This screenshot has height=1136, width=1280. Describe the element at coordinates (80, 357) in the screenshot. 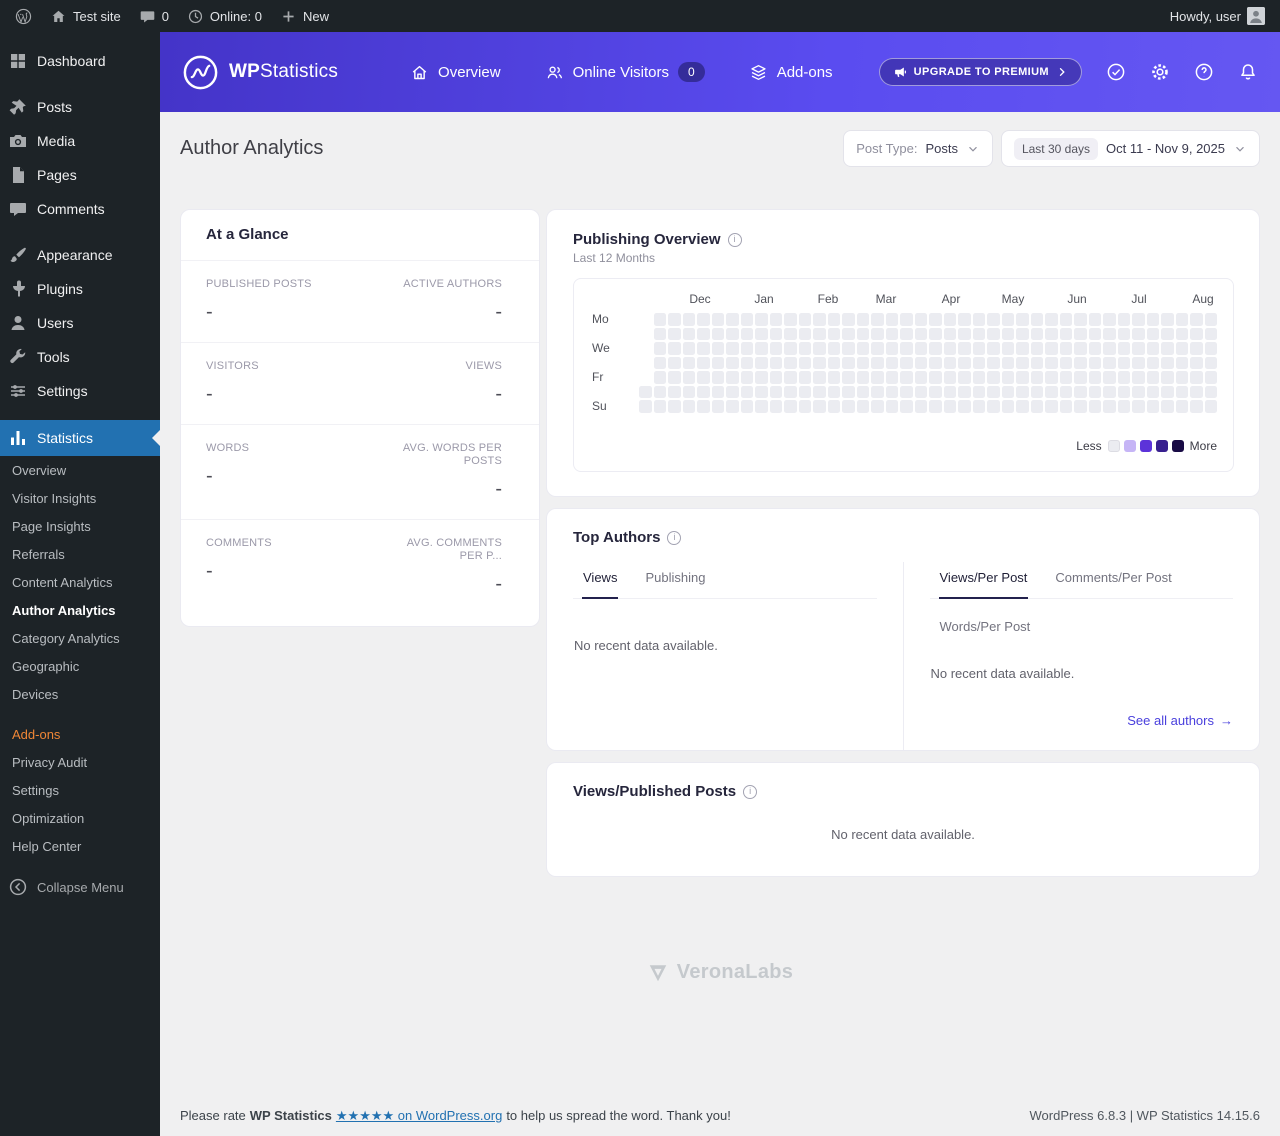

I see `sidebar-item-tools: Tools` at that location.